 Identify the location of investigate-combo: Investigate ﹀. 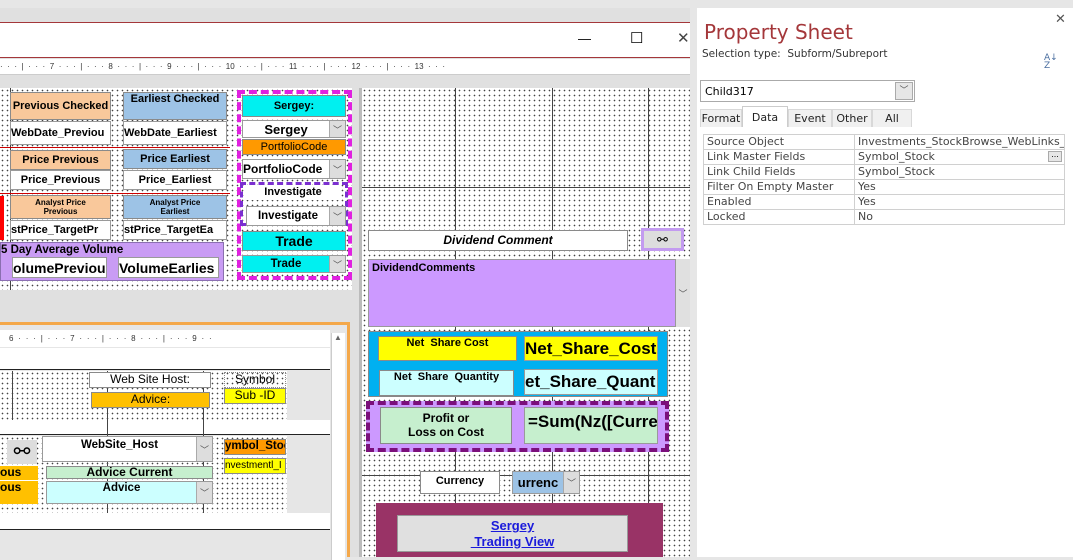
(296, 216).